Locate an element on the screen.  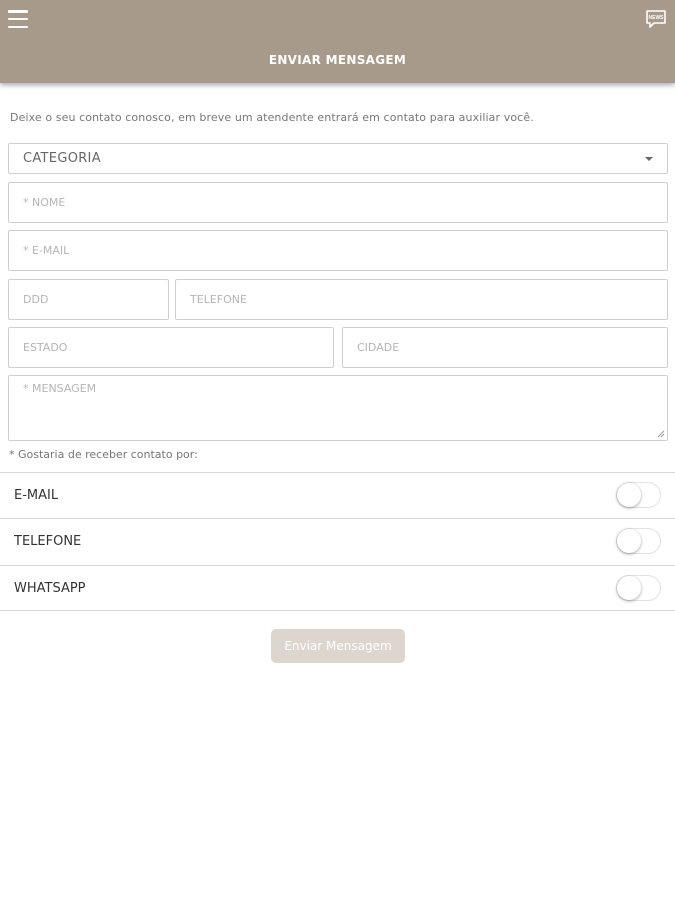
phone-toggle is located at coordinates (638, 541).